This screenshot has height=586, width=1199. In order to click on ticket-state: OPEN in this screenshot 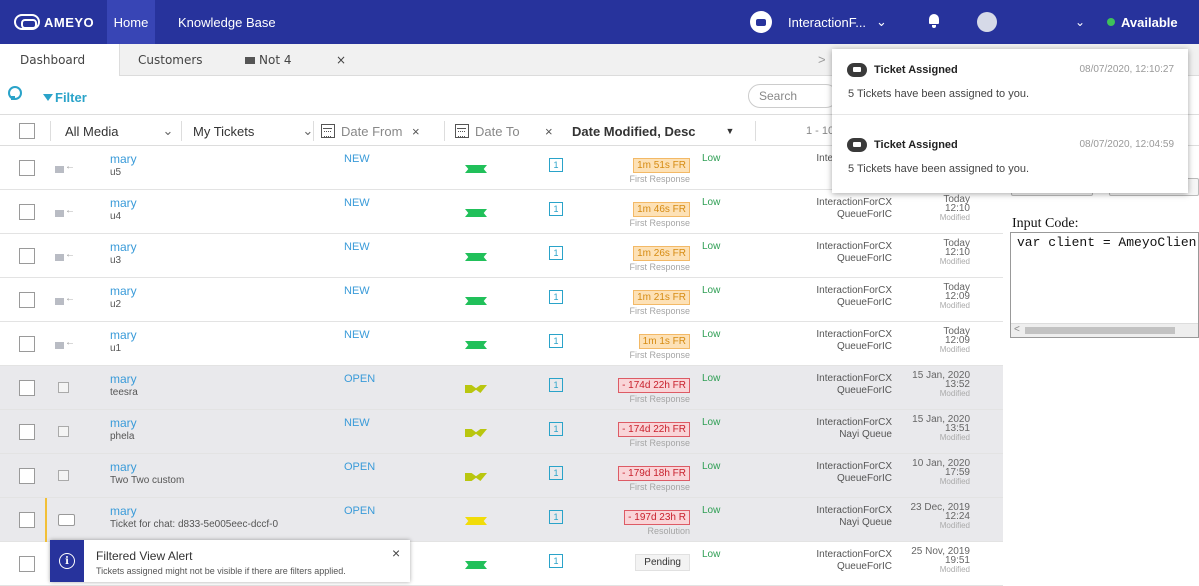, I will do `click(360, 511)`.